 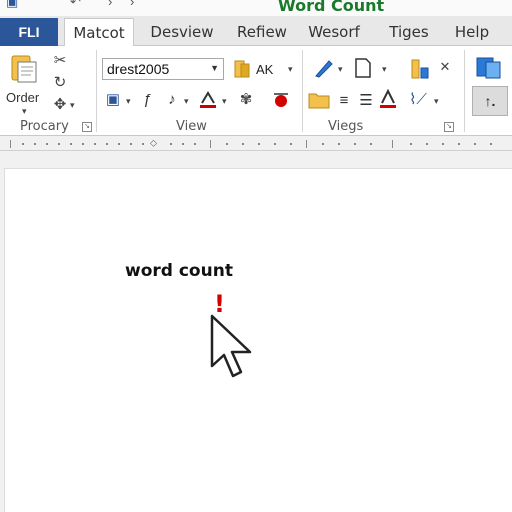 I want to click on procary-launcher-icon: ↘, so click(x=87, y=127).